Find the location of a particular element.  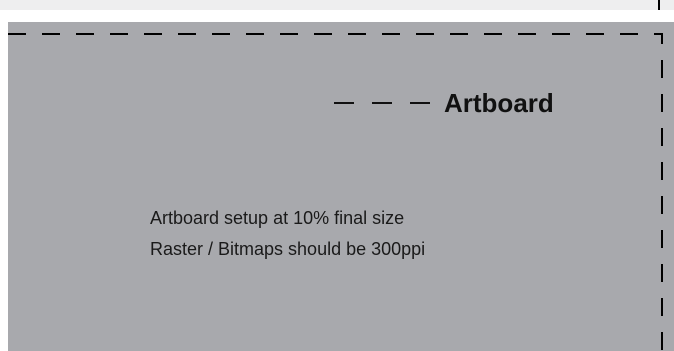

artboard-note-resolution: Raster / Bitmaps should be 300ppi is located at coordinates (288, 249).